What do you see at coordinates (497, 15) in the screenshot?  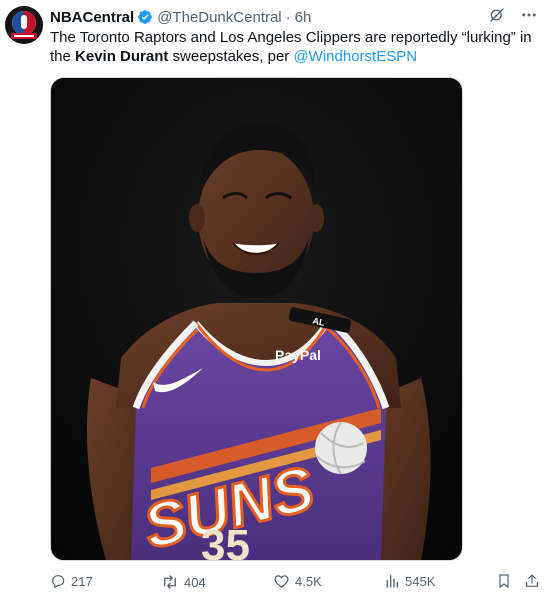 I see `grok-icon` at bounding box center [497, 15].